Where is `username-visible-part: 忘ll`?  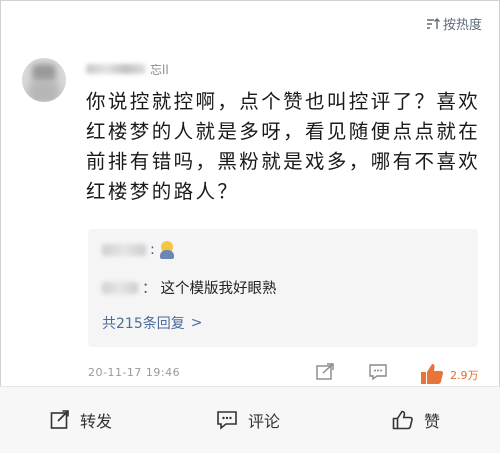
username-visible-part: 忘ll is located at coordinates (159, 69).